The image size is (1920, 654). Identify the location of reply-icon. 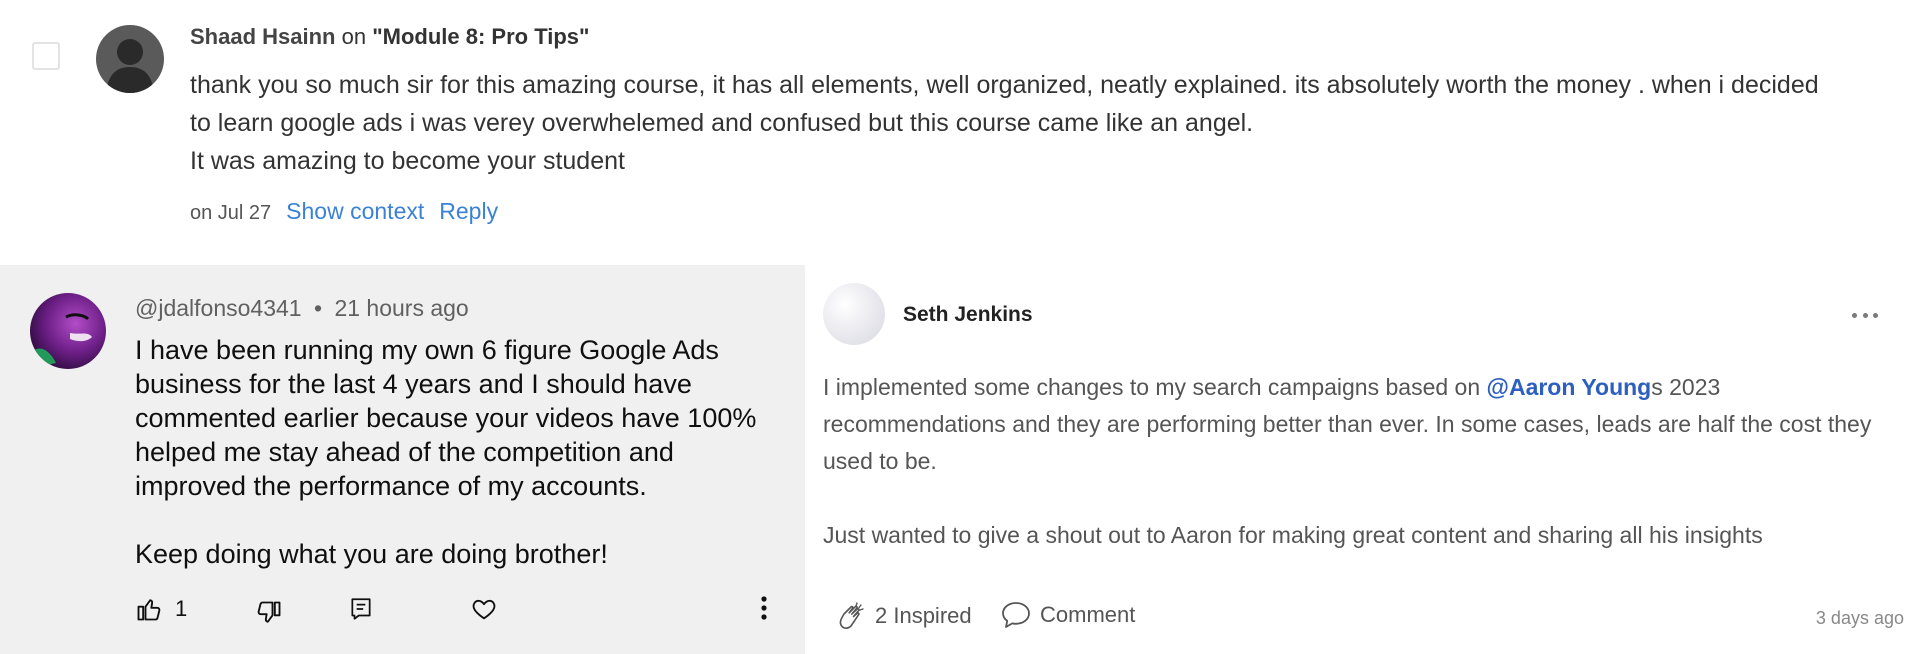
(361, 609).